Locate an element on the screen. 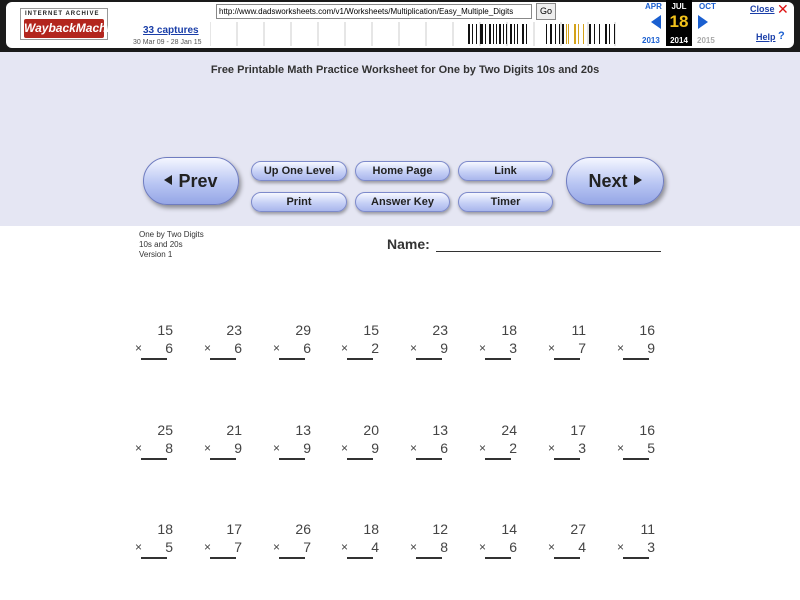 This screenshot has height=600, width=800. problem: 23 × 6 is located at coordinates (222, 340).